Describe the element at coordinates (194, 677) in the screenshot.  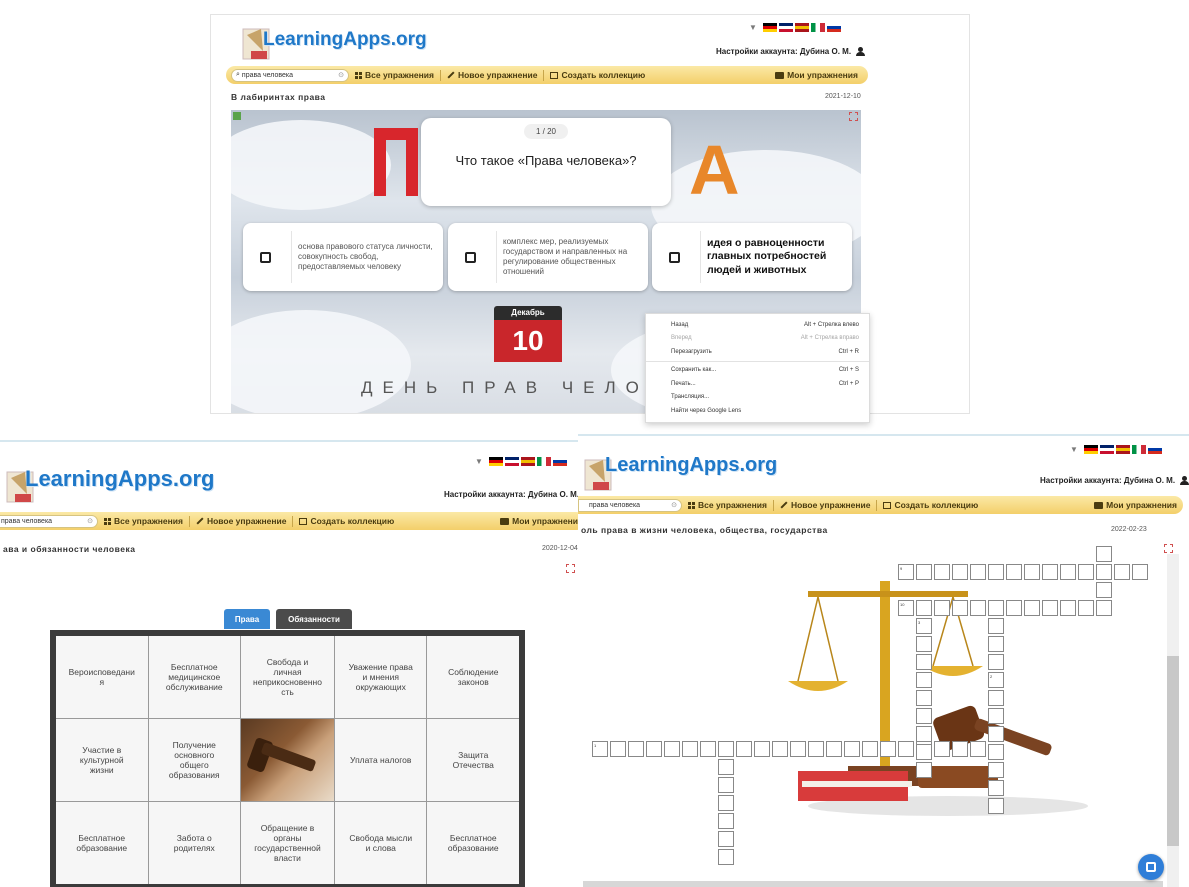
I see `puzzle-piece: Бесплатное медицинское обслуживание` at that location.